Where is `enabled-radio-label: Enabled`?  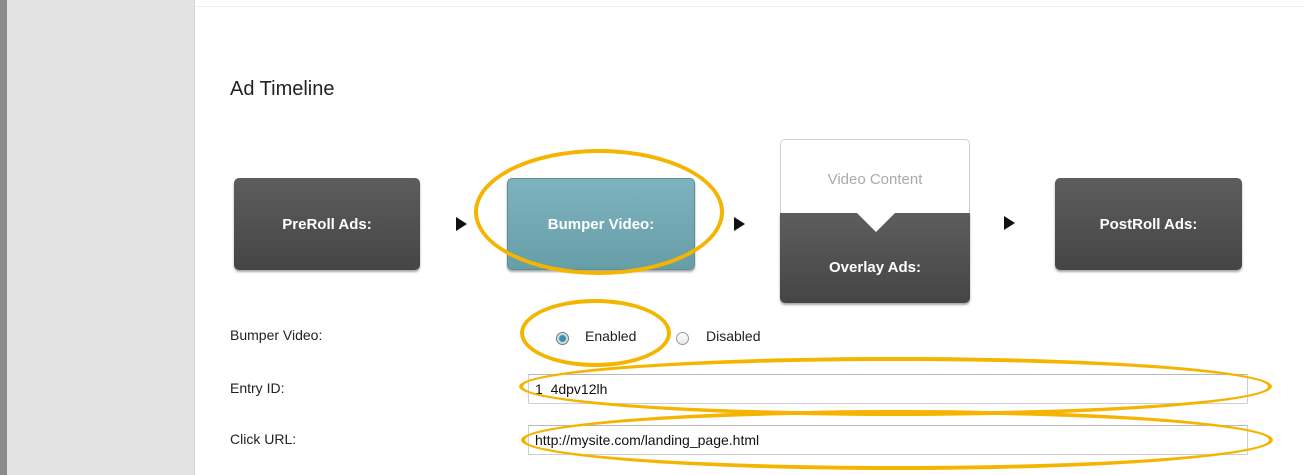
enabled-radio-label: Enabled is located at coordinates (610, 336).